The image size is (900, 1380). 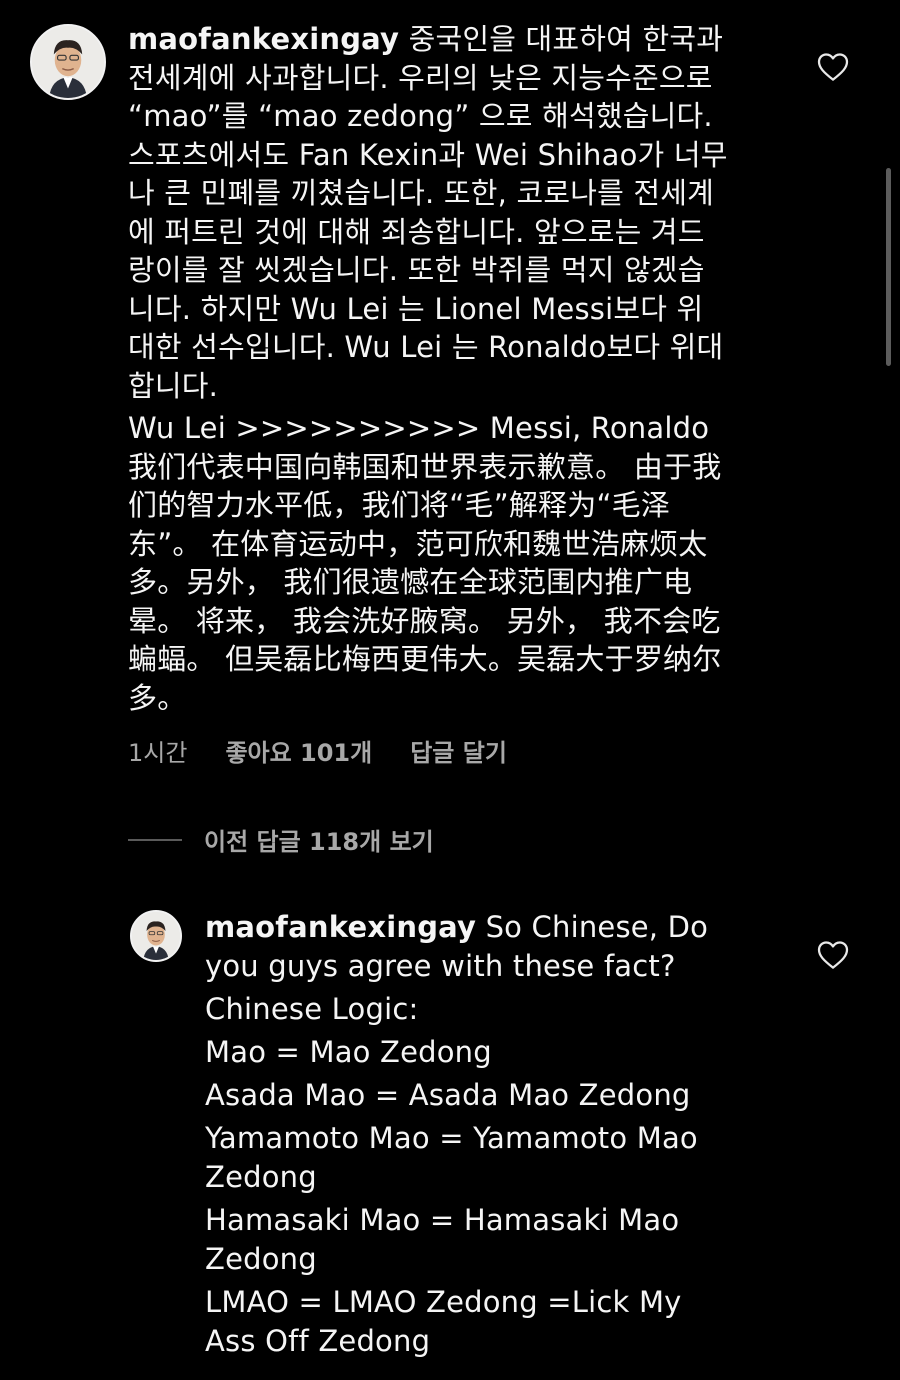 I want to click on comment-line: 합니다., so click(x=173, y=385).